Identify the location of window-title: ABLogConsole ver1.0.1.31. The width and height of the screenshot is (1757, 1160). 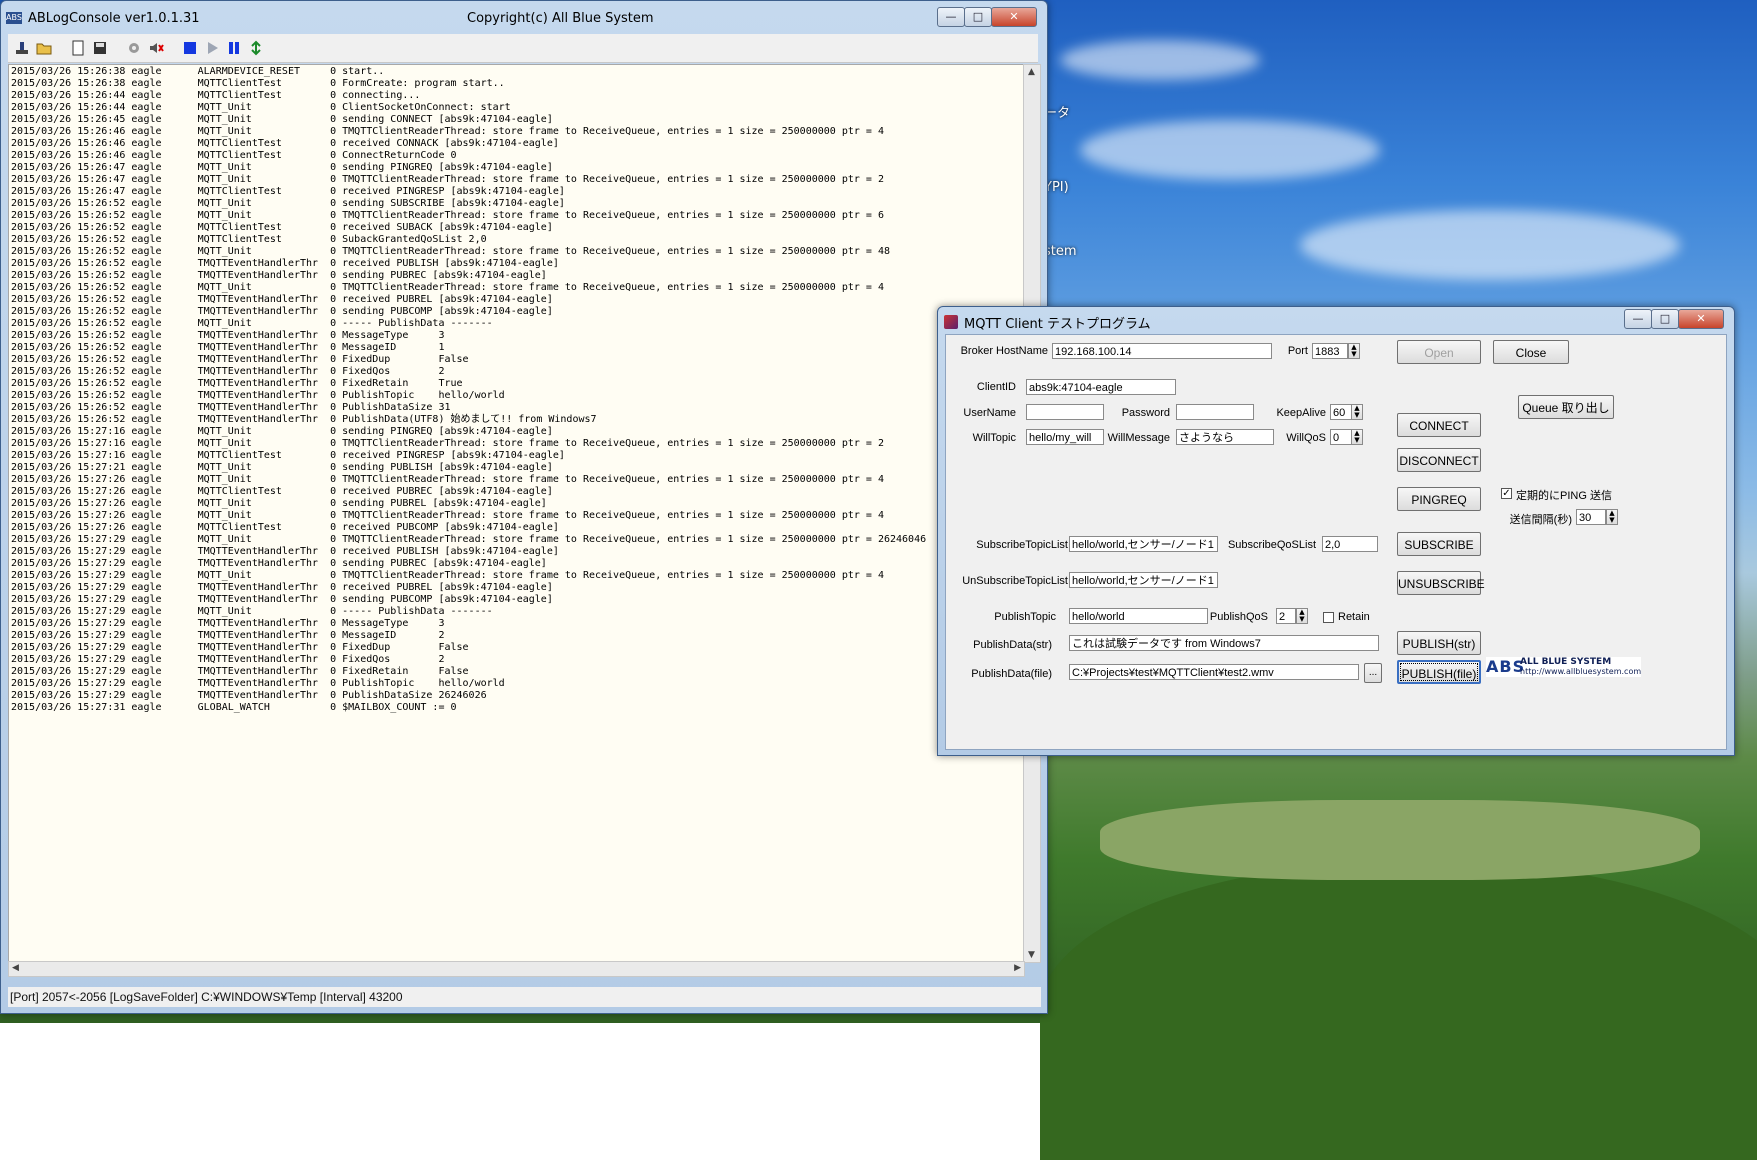
(114, 18).